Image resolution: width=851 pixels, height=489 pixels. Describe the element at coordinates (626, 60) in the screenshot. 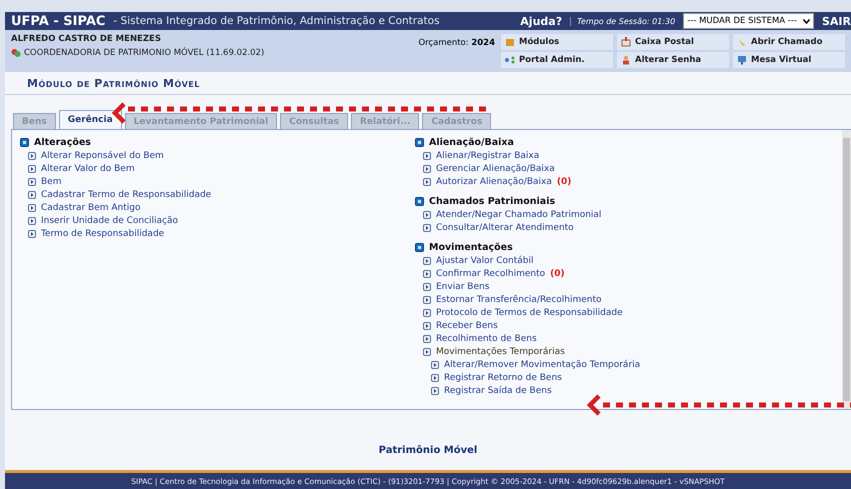

I see `person-icon` at that location.